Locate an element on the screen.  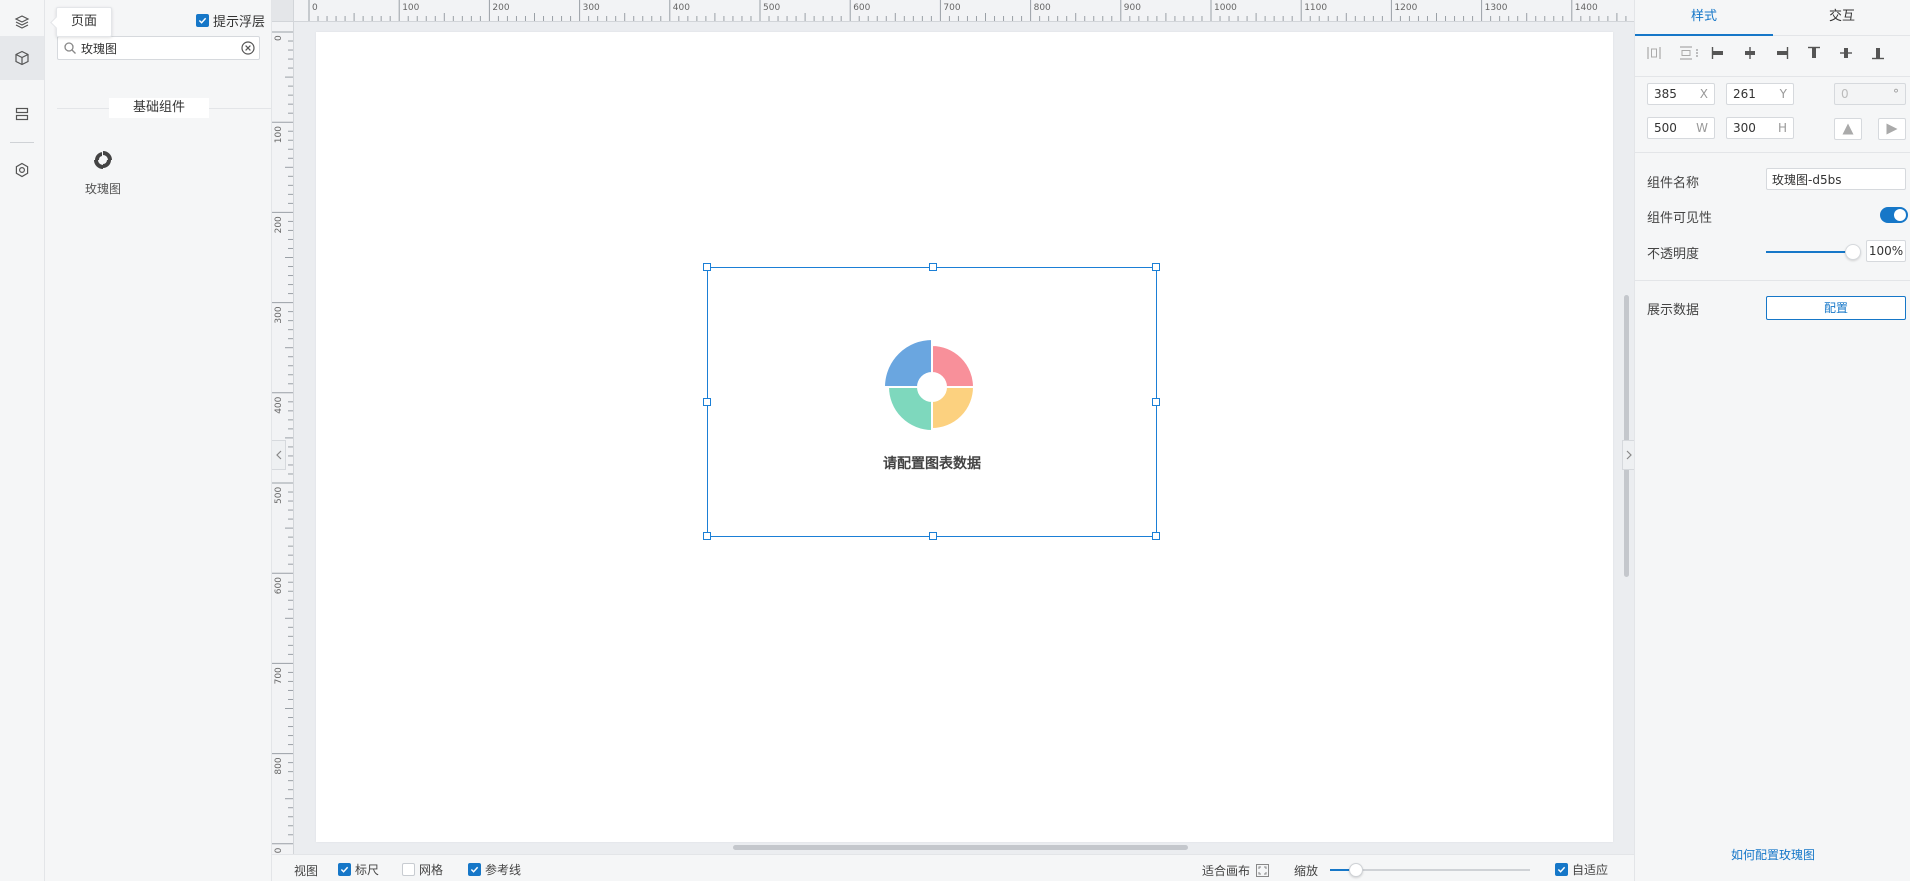
ruler-checkbox: 标尺 is located at coordinates (358, 869).